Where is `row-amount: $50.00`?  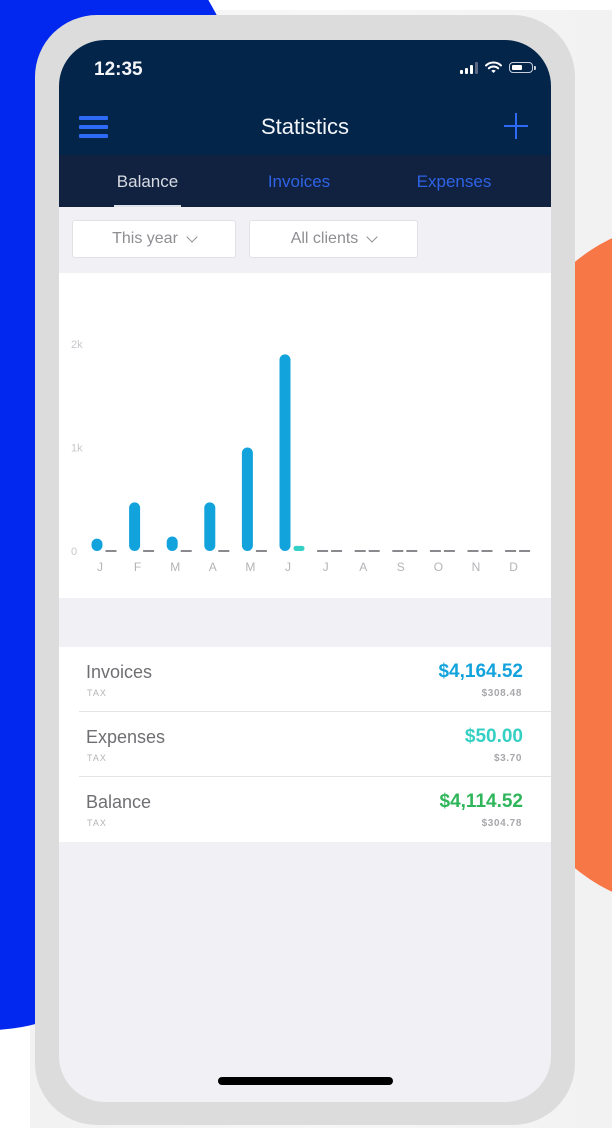 row-amount: $50.00 is located at coordinates (493, 736).